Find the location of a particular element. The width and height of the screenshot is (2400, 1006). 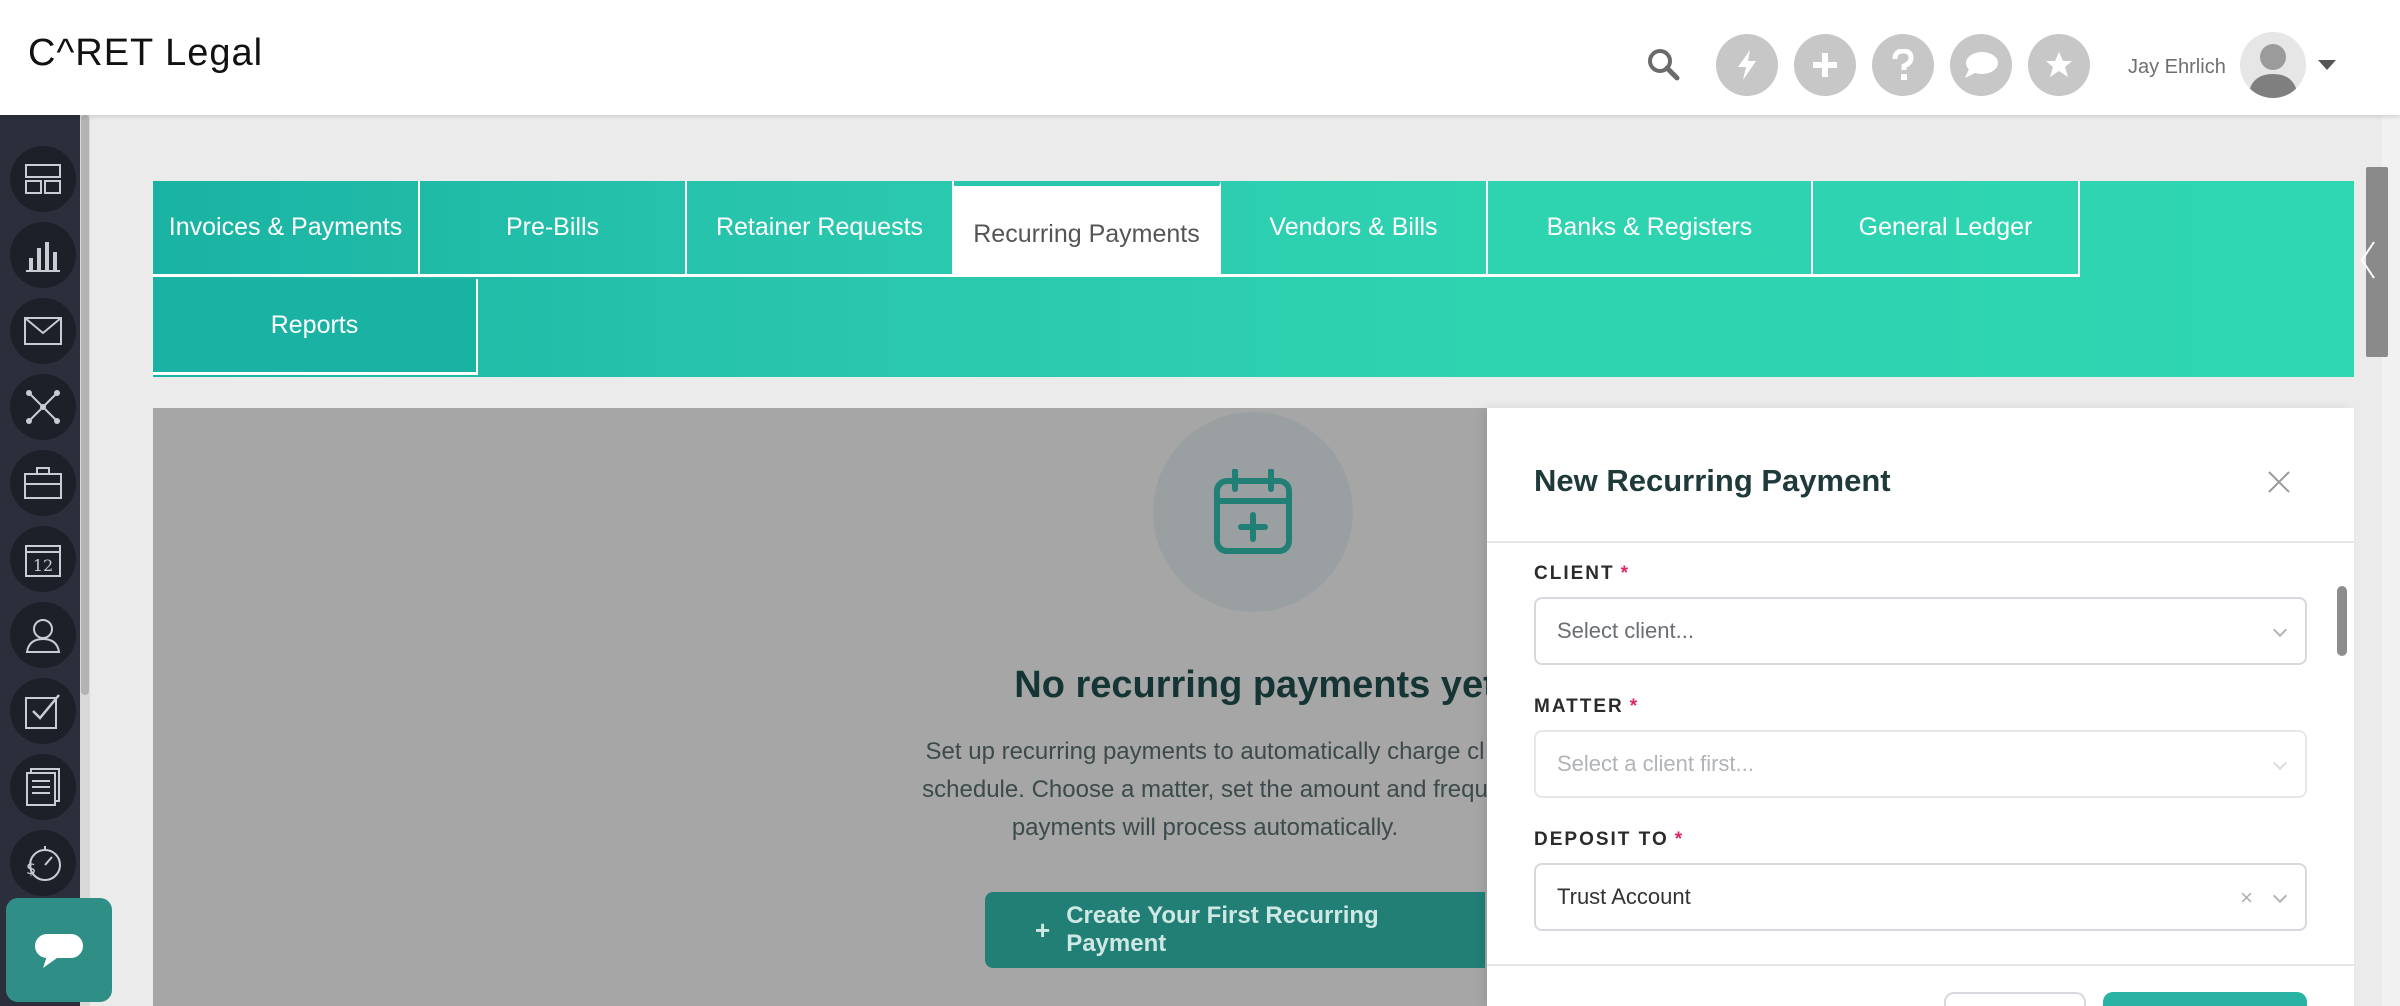

sidebar-item-matters is located at coordinates (43, 483).